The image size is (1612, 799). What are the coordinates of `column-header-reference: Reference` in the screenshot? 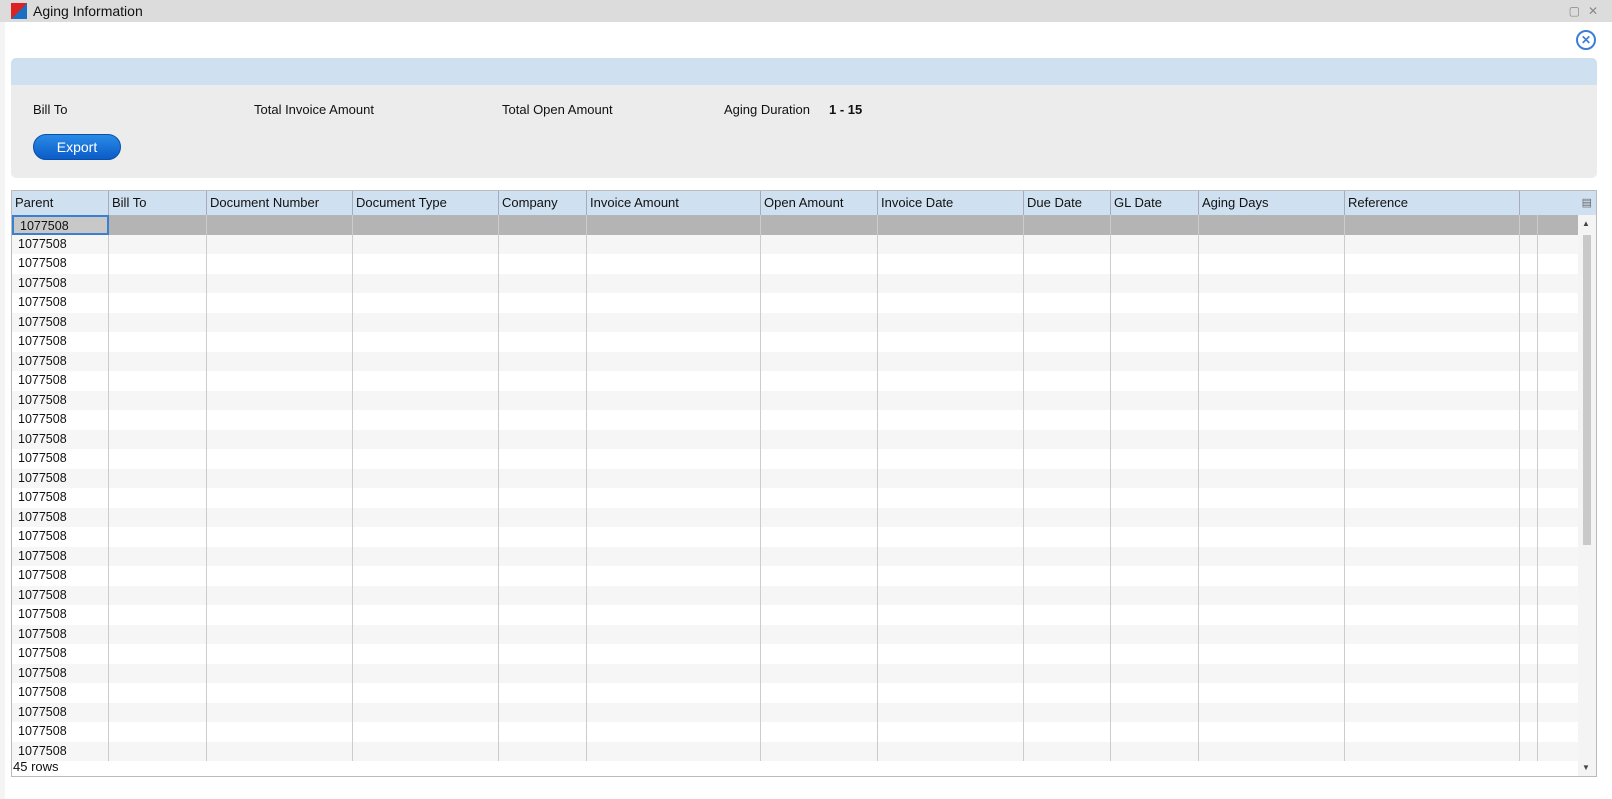 It's located at (1432, 203).